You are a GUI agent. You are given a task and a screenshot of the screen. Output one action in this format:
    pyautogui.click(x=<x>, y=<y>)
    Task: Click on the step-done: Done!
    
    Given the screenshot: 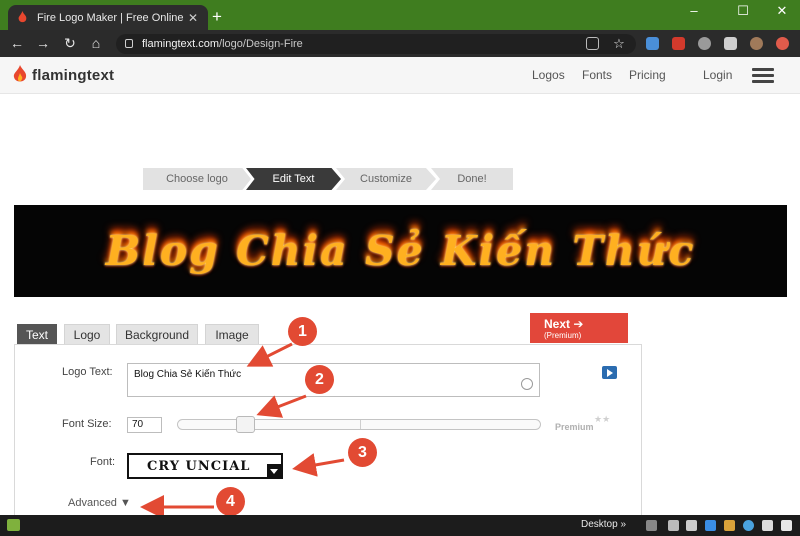 What is the action you would take?
    pyautogui.click(x=472, y=179)
    